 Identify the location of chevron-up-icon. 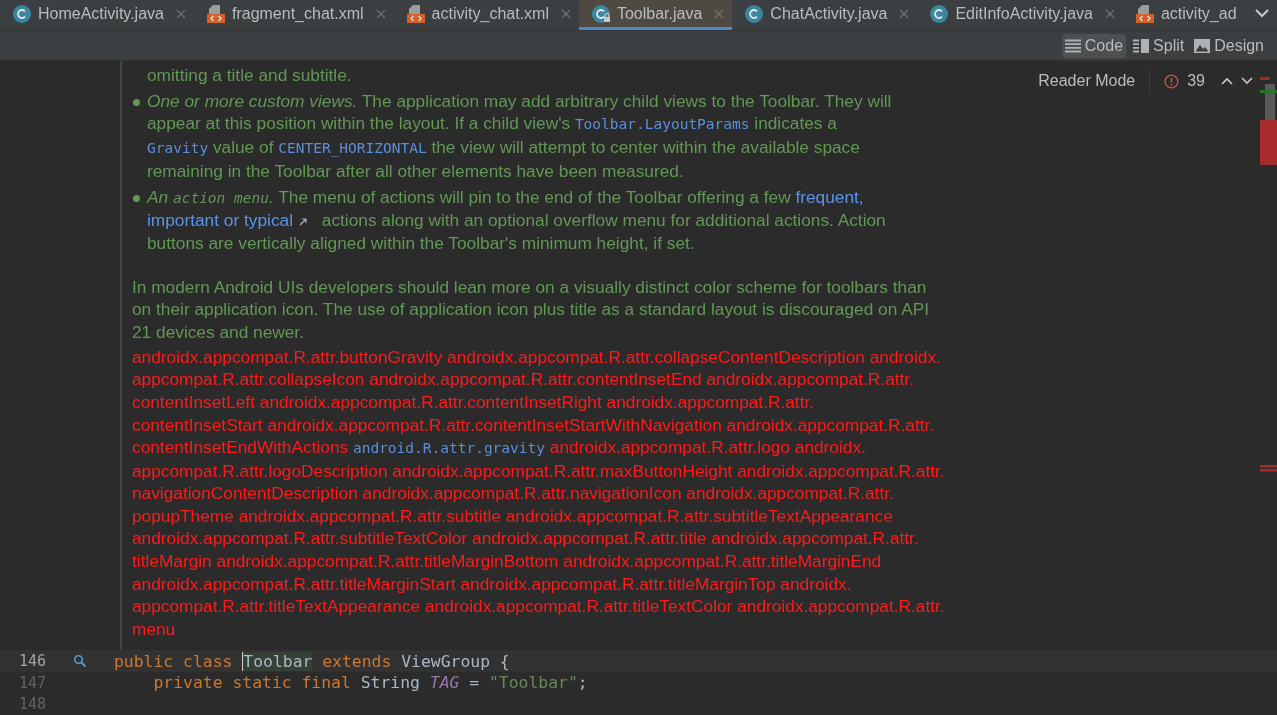
(1227, 81).